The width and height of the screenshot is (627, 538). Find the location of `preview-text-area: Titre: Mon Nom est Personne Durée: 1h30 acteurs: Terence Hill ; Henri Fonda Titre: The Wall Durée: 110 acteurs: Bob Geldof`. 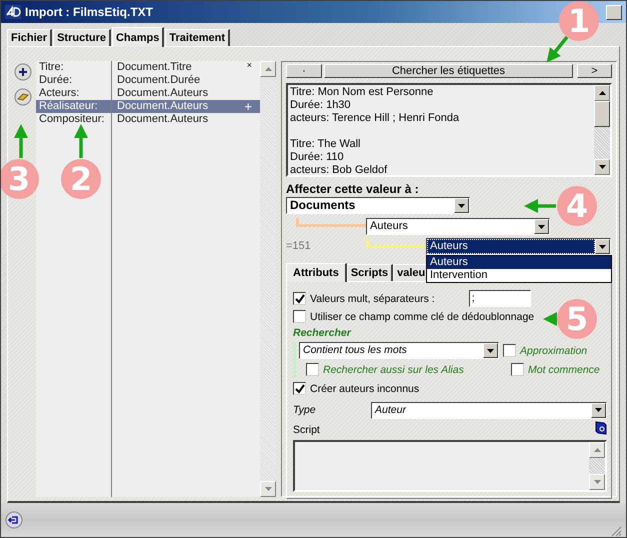

preview-text-area: Titre: Mon Nom est Personne Durée: 1h30 acteurs: Terence Hill ; Henri Fonda Titre: The Wall Durée: 110 acteurs: Bob Geldof is located at coordinates (449, 130).